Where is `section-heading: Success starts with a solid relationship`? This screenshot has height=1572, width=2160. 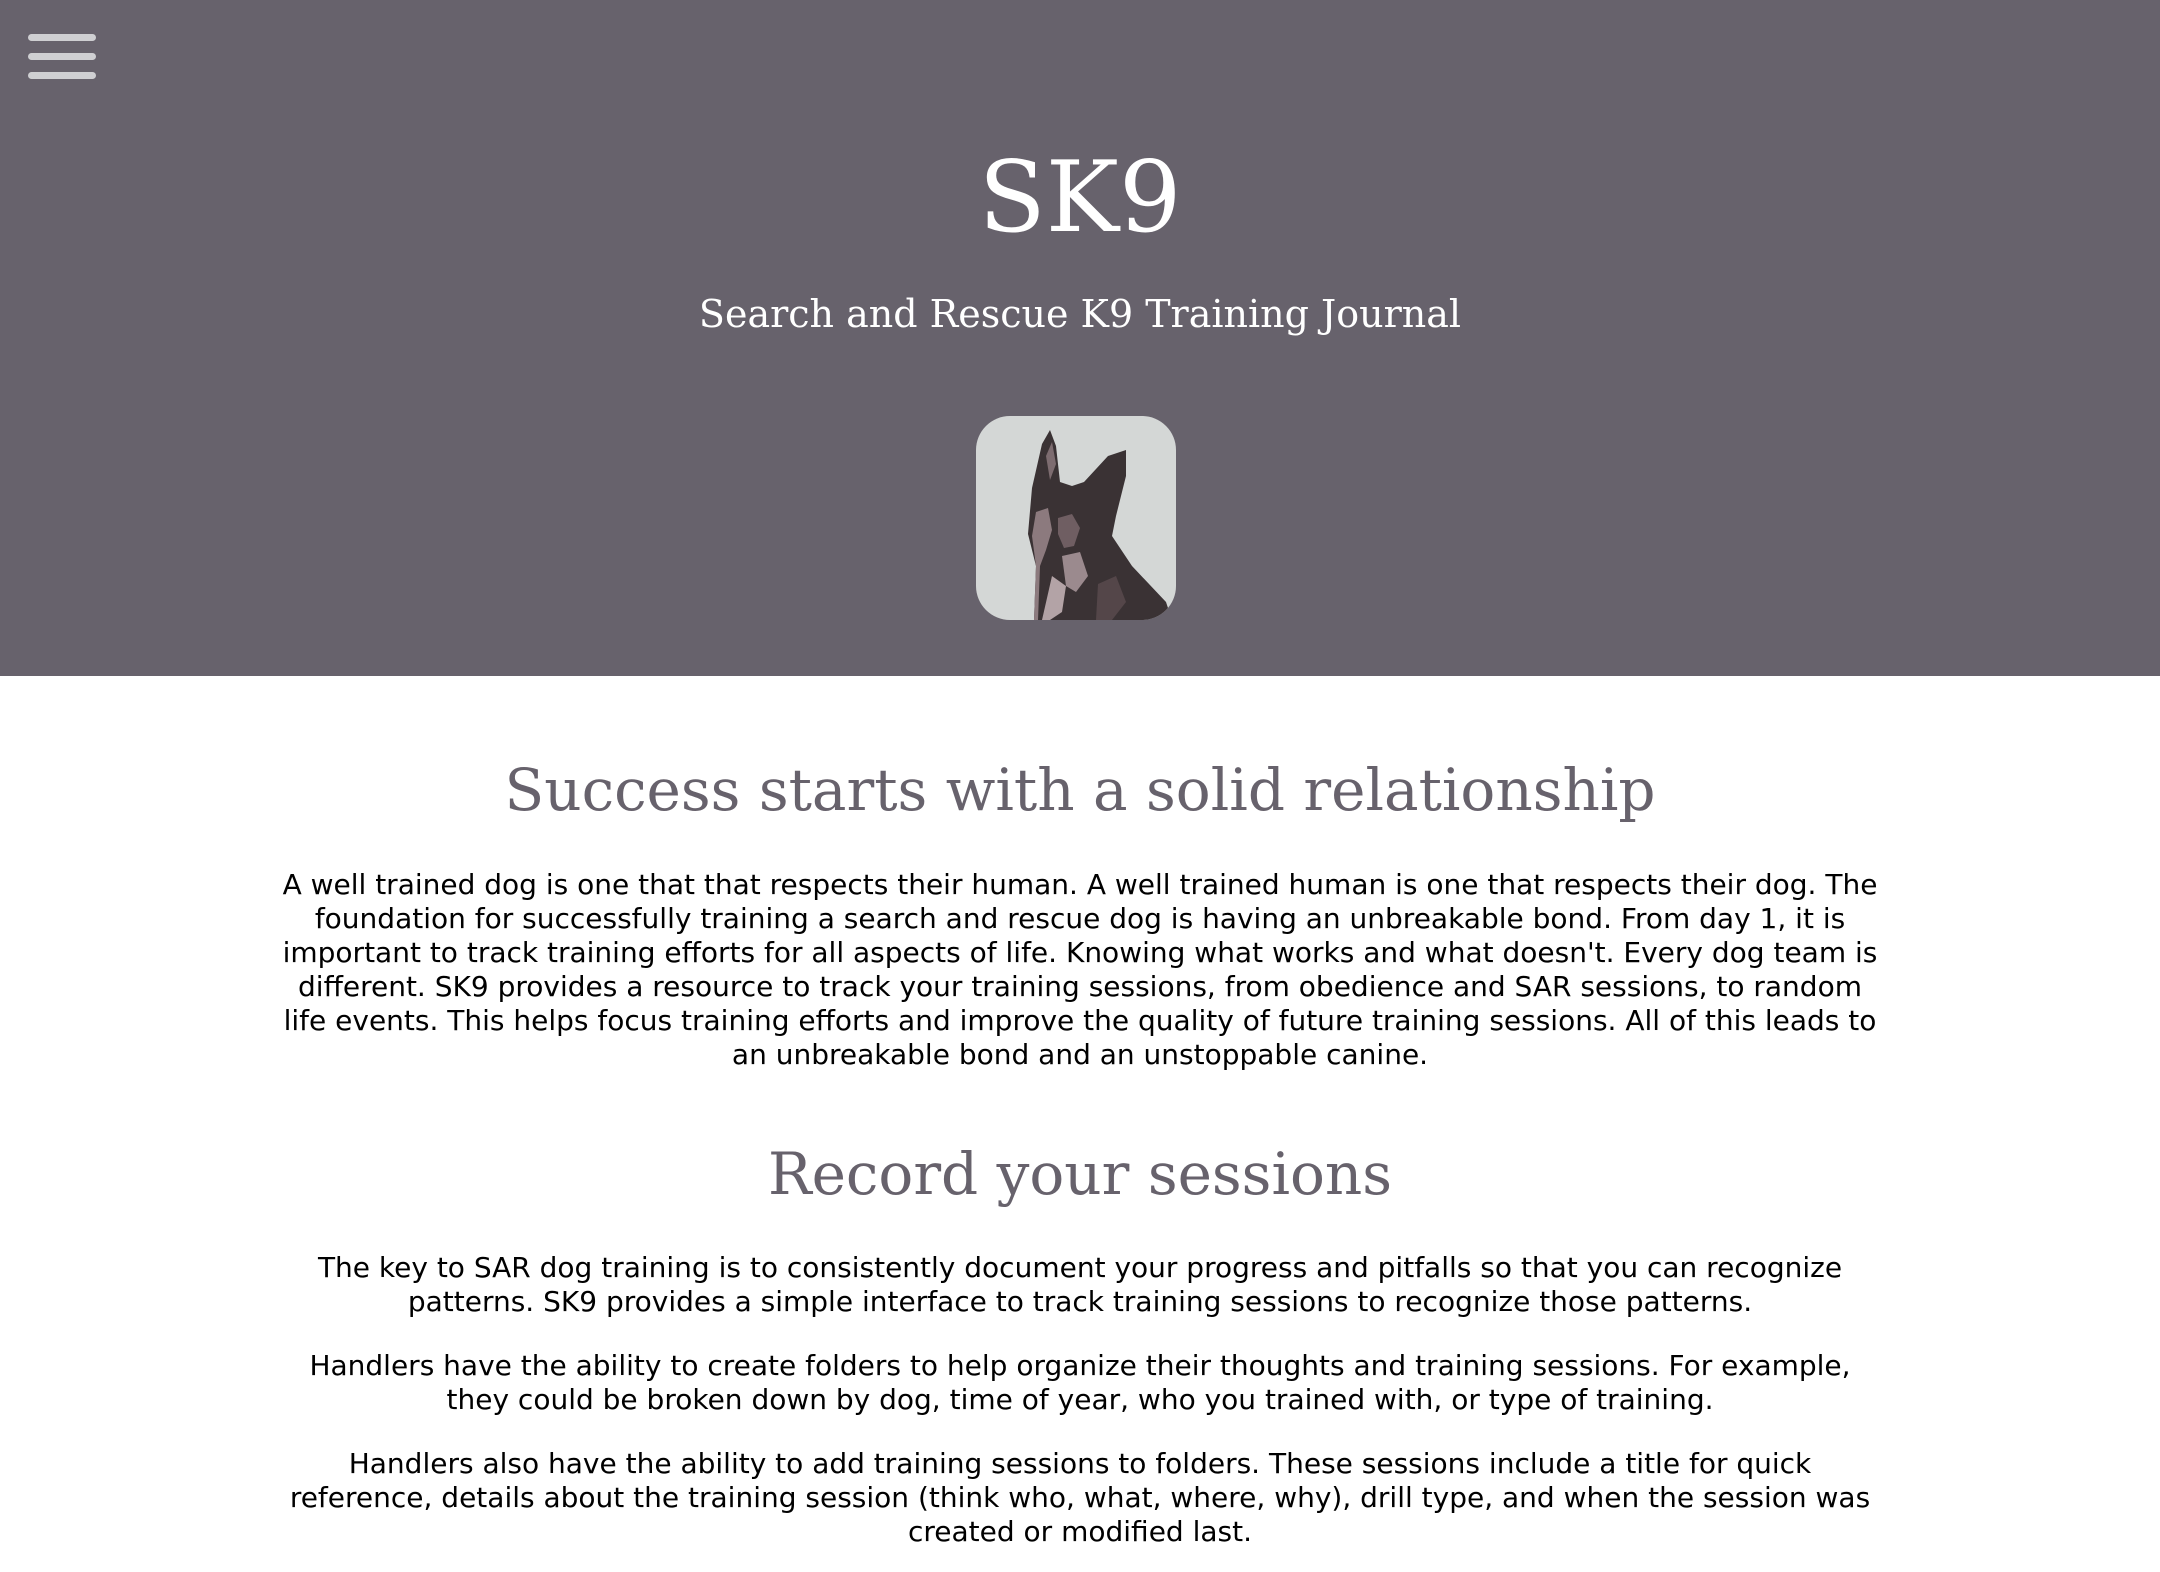
section-heading: Success starts with a solid relationship is located at coordinates (1080, 790).